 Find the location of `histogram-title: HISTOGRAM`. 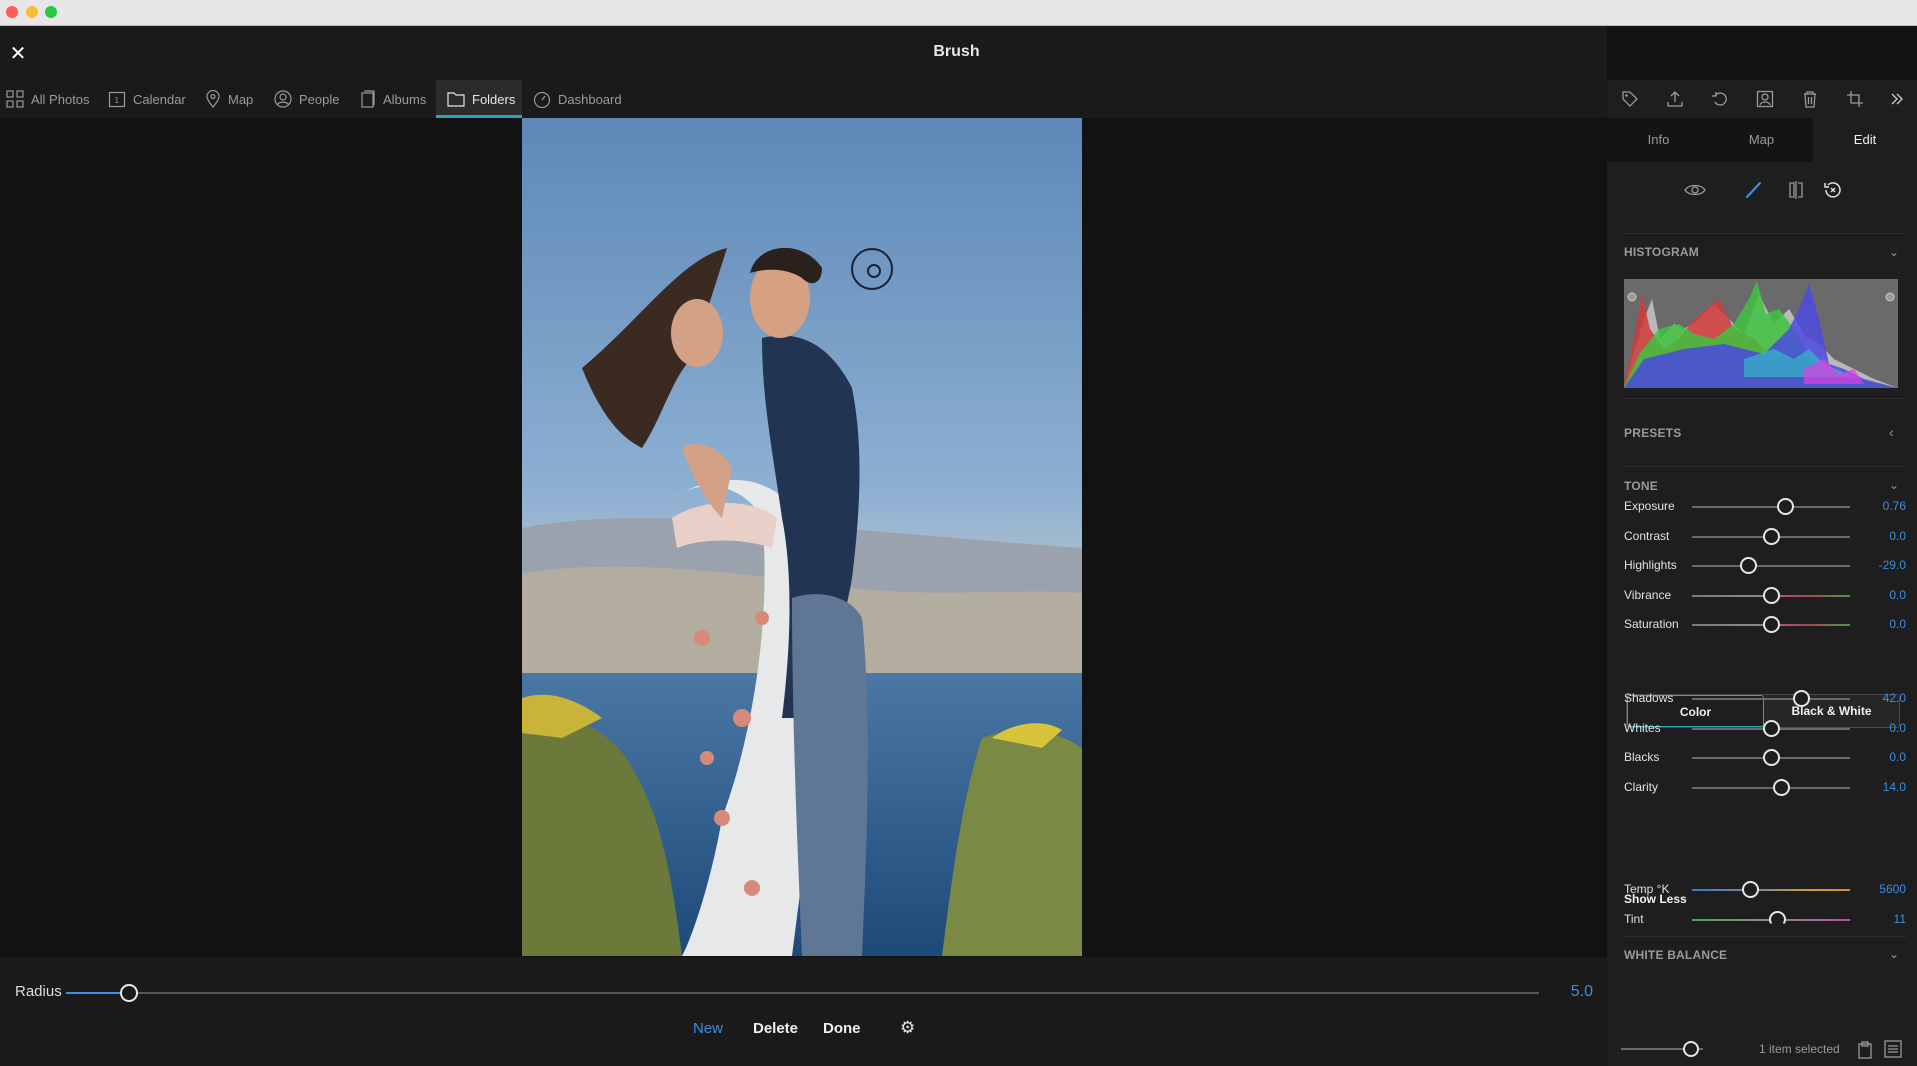

histogram-title: HISTOGRAM is located at coordinates (1661, 252).